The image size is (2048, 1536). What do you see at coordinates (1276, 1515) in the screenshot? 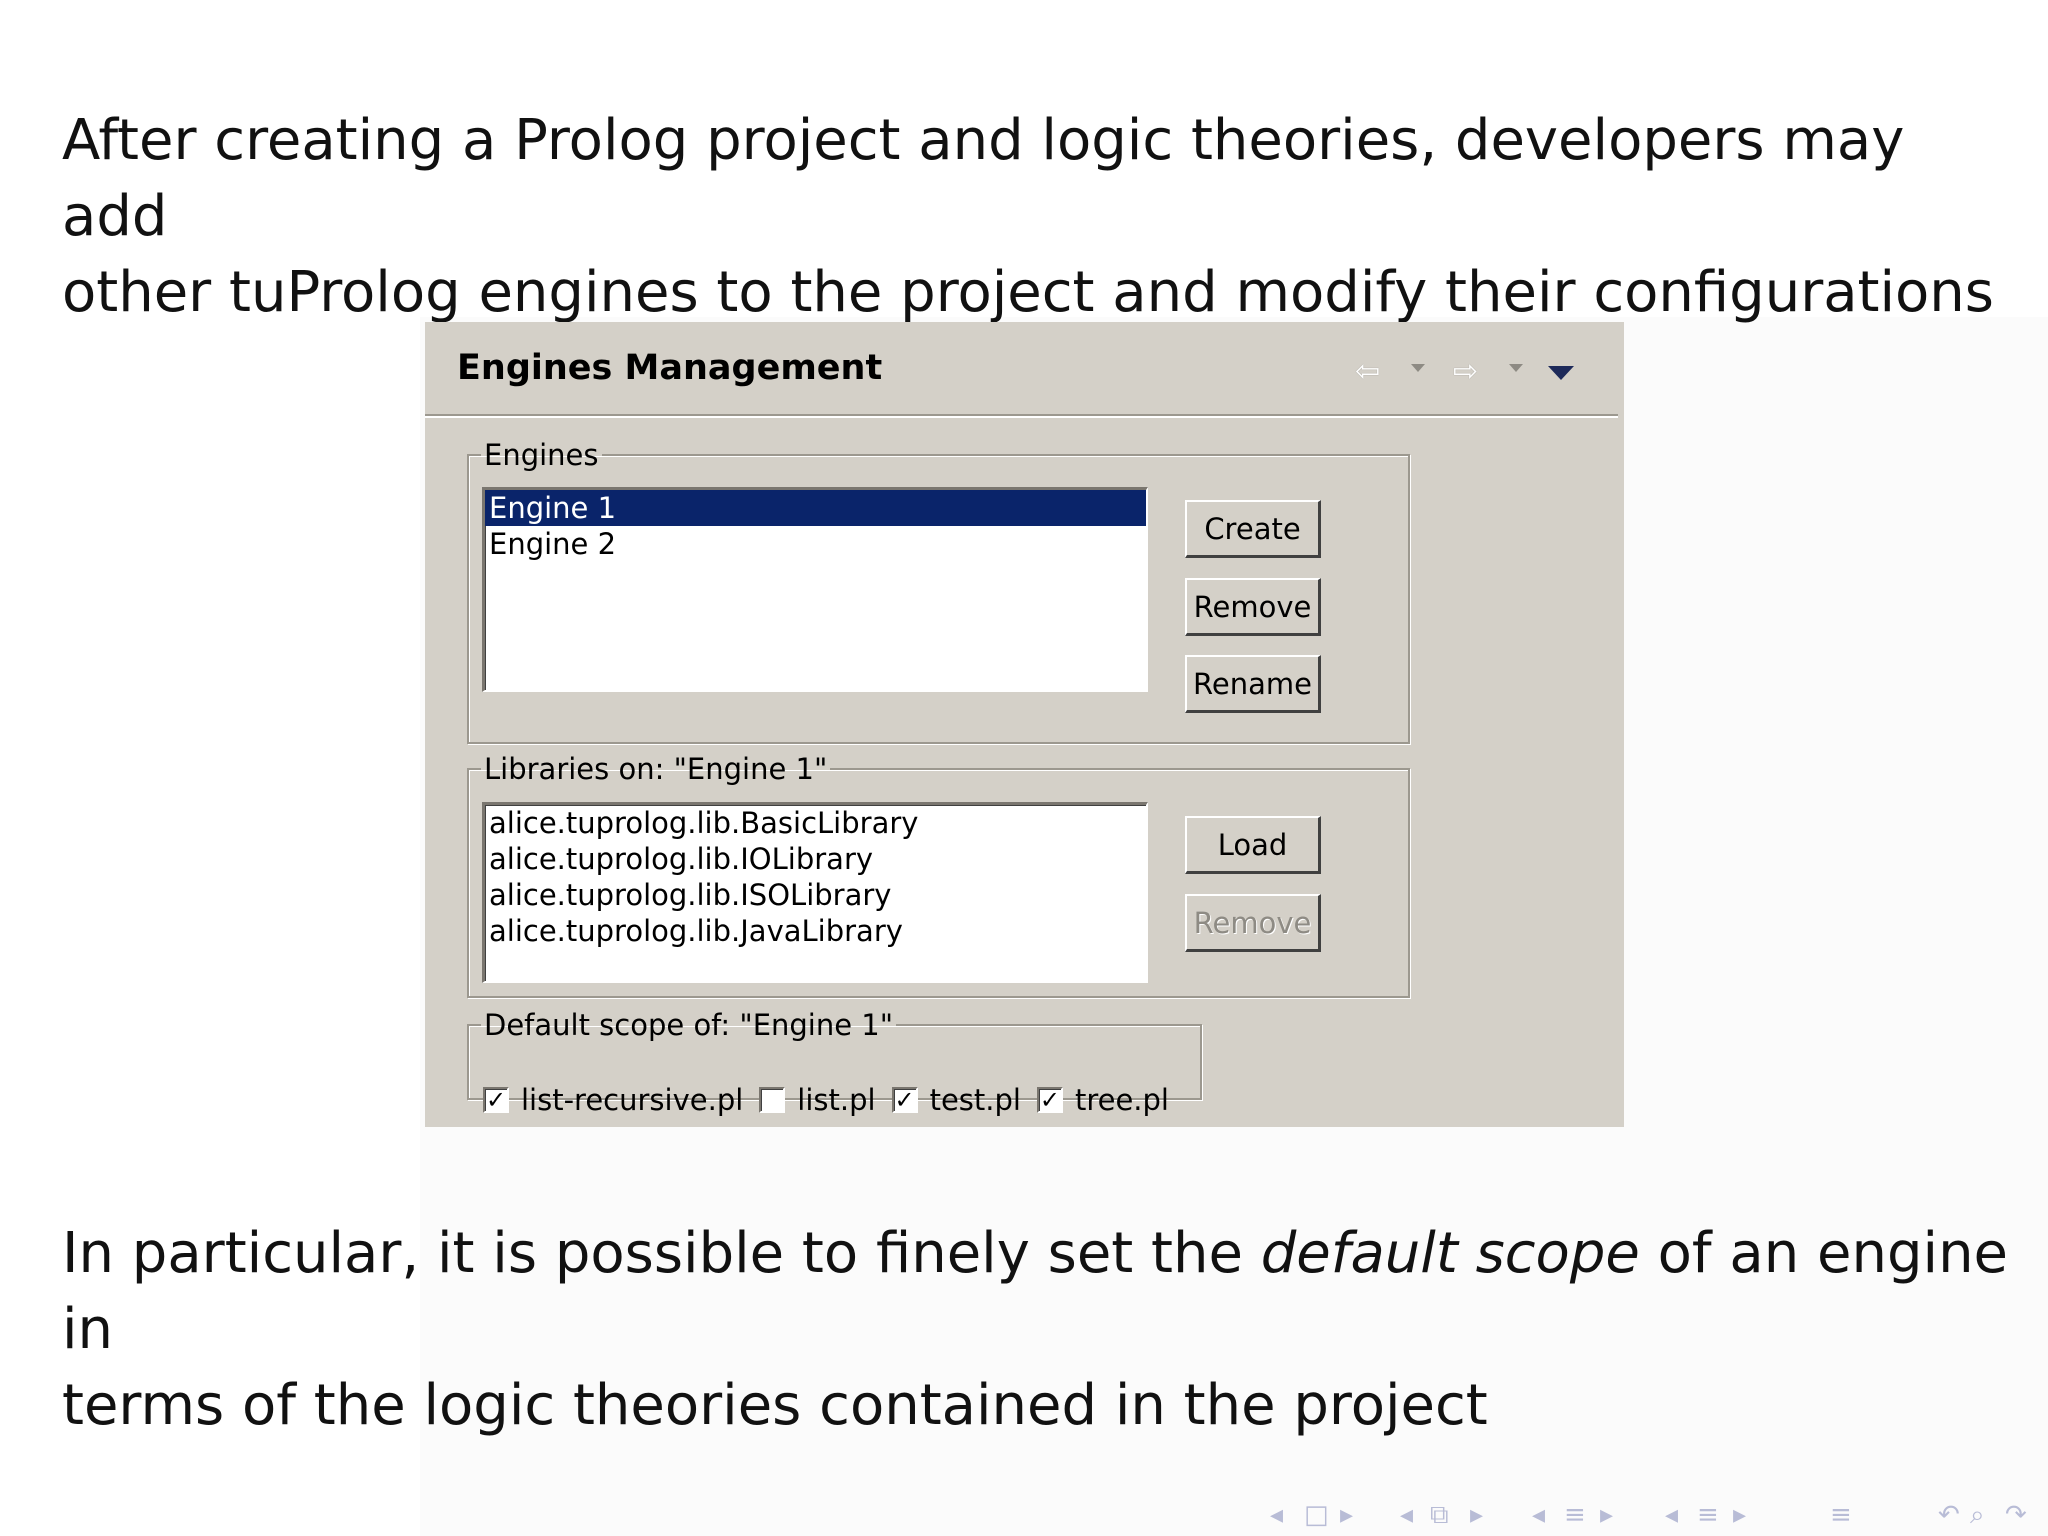
I see `frame-prev-icon: ◂` at bounding box center [1276, 1515].